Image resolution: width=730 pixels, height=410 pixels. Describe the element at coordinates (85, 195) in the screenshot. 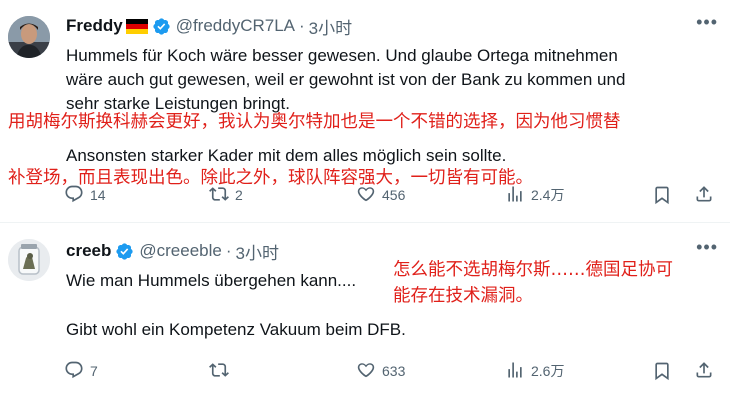

I see `reply-button: 14` at that location.